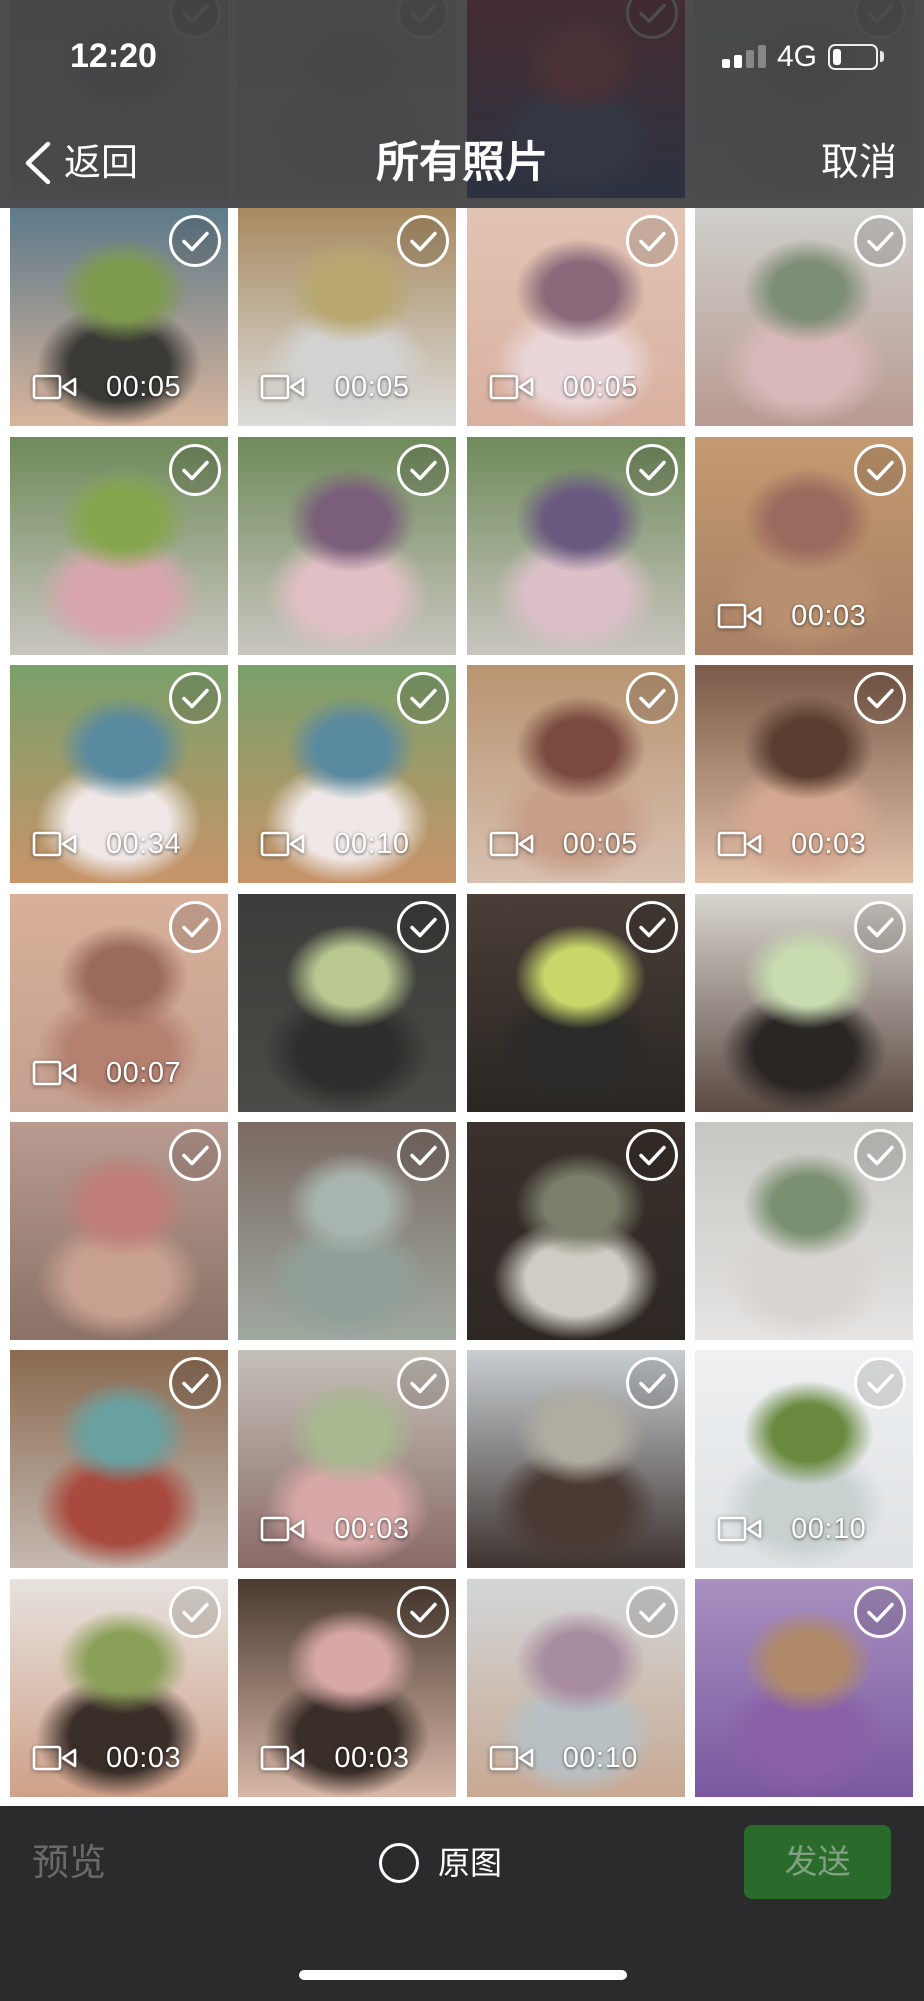 The image size is (924, 2001). Describe the element at coordinates (119, 774) in the screenshot. I see `photo-thumbnail: 00:34` at that location.